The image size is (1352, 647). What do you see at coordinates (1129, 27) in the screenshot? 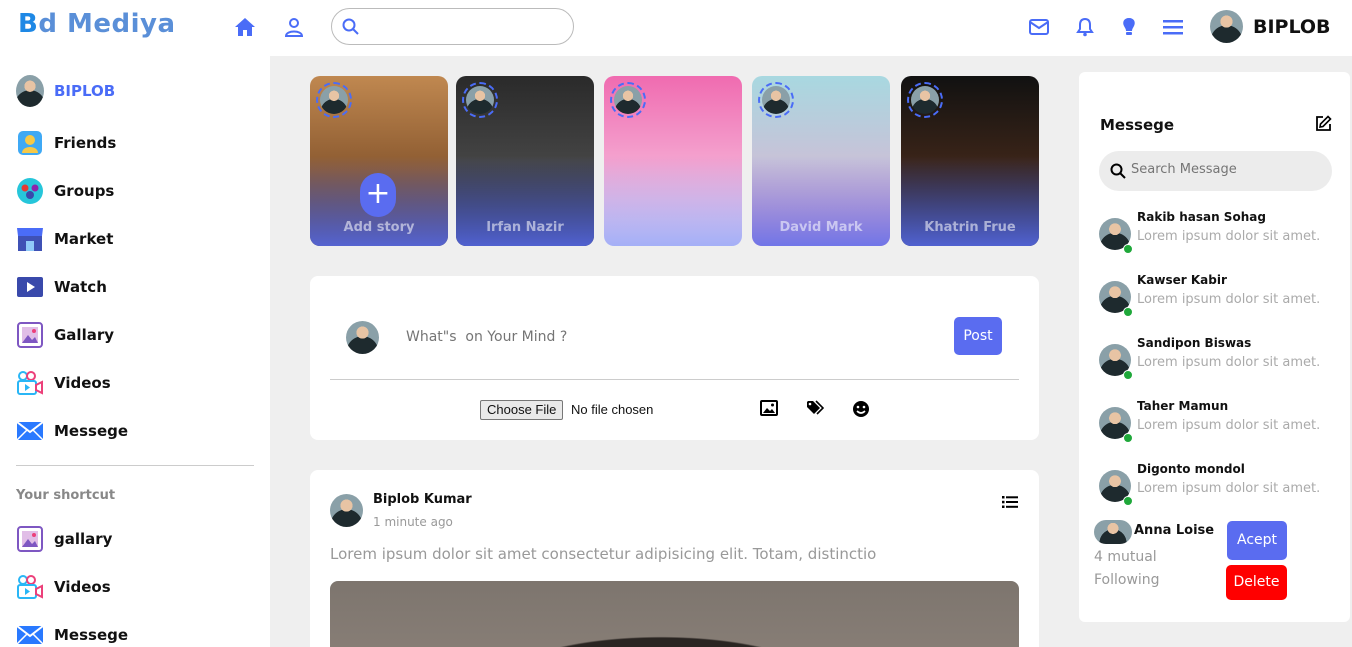
I see `bulb-icon` at bounding box center [1129, 27].